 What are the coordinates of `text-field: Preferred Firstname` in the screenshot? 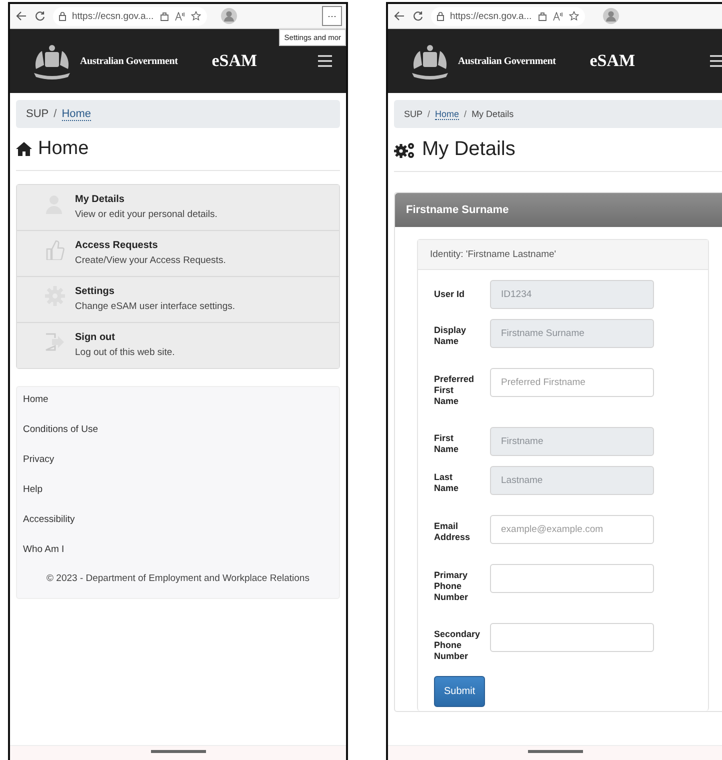 It's located at (572, 382).